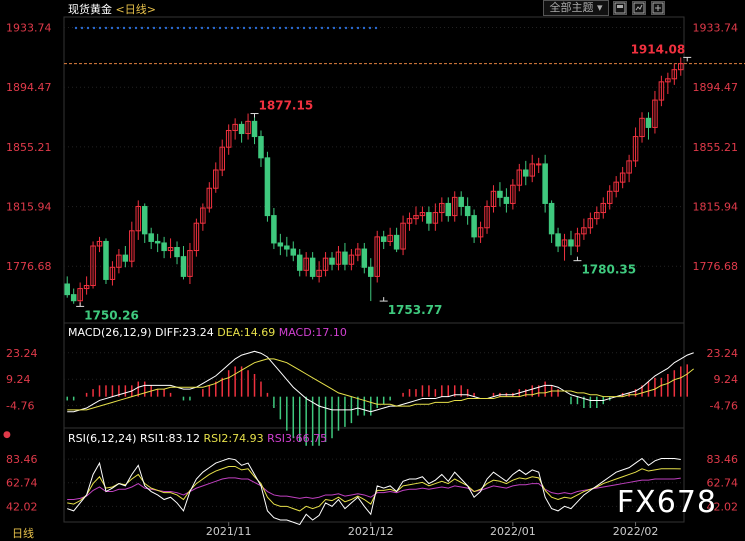 This screenshot has height=541, width=745. I want to click on price-axis-right-label: 1855.21, so click(716, 147).